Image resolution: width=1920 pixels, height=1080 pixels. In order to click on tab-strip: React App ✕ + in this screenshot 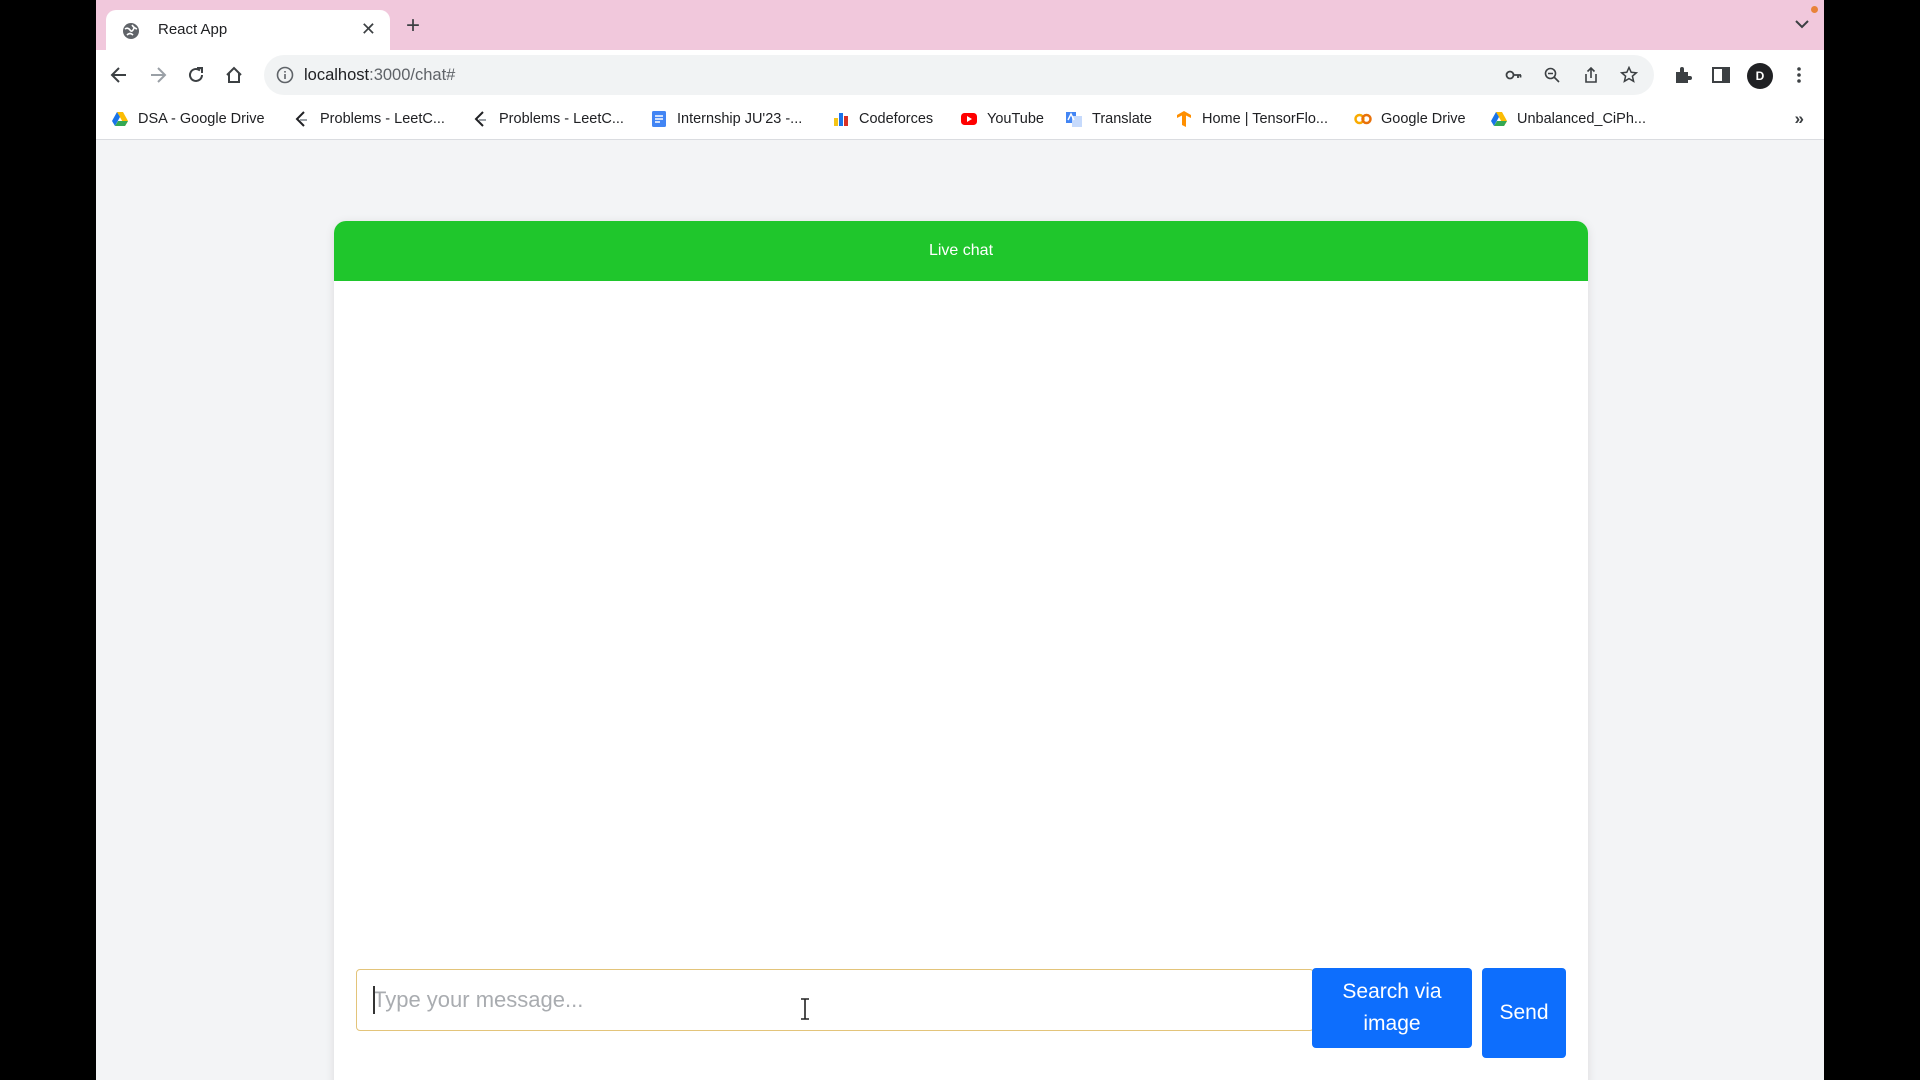, I will do `click(960, 25)`.